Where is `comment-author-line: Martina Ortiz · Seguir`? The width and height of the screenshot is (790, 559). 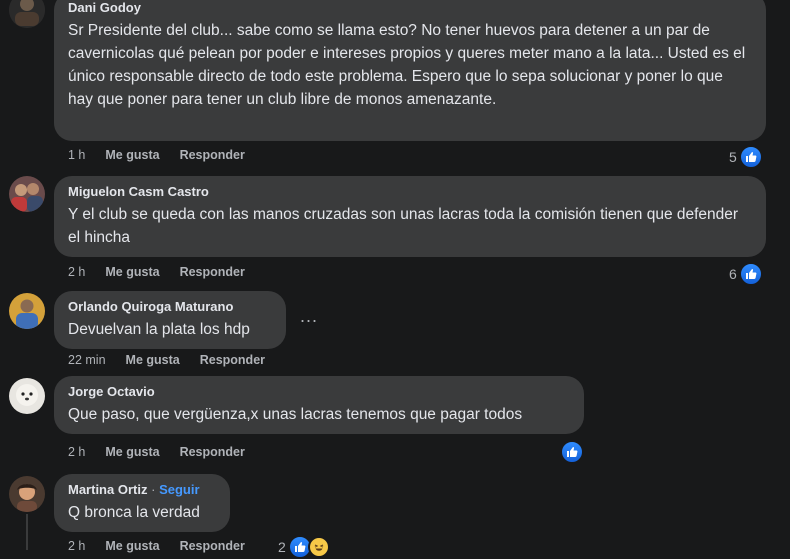
comment-author-line: Martina Ortiz · Seguir is located at coordinates (142, 490).